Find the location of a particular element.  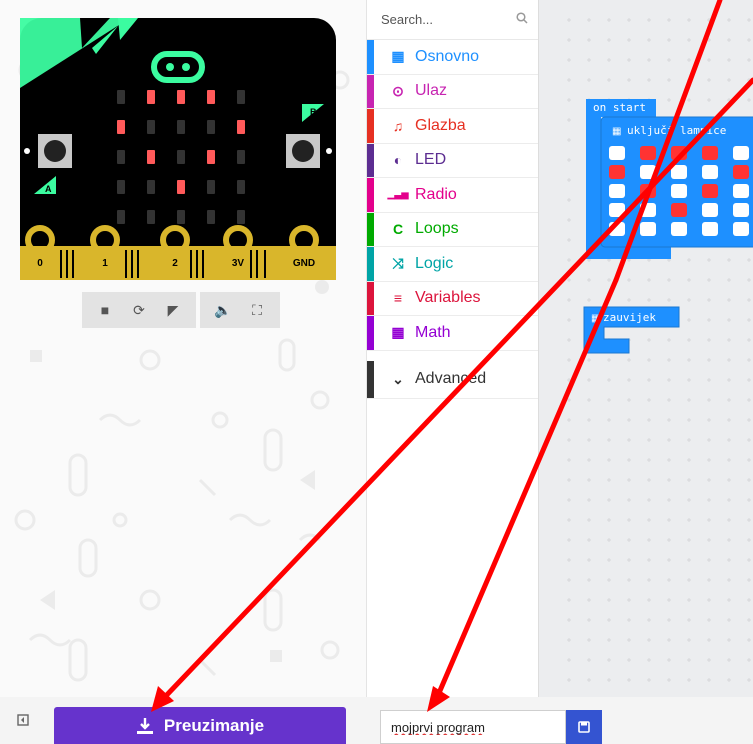

button-a-label: A is located at coordinates (48, 189).